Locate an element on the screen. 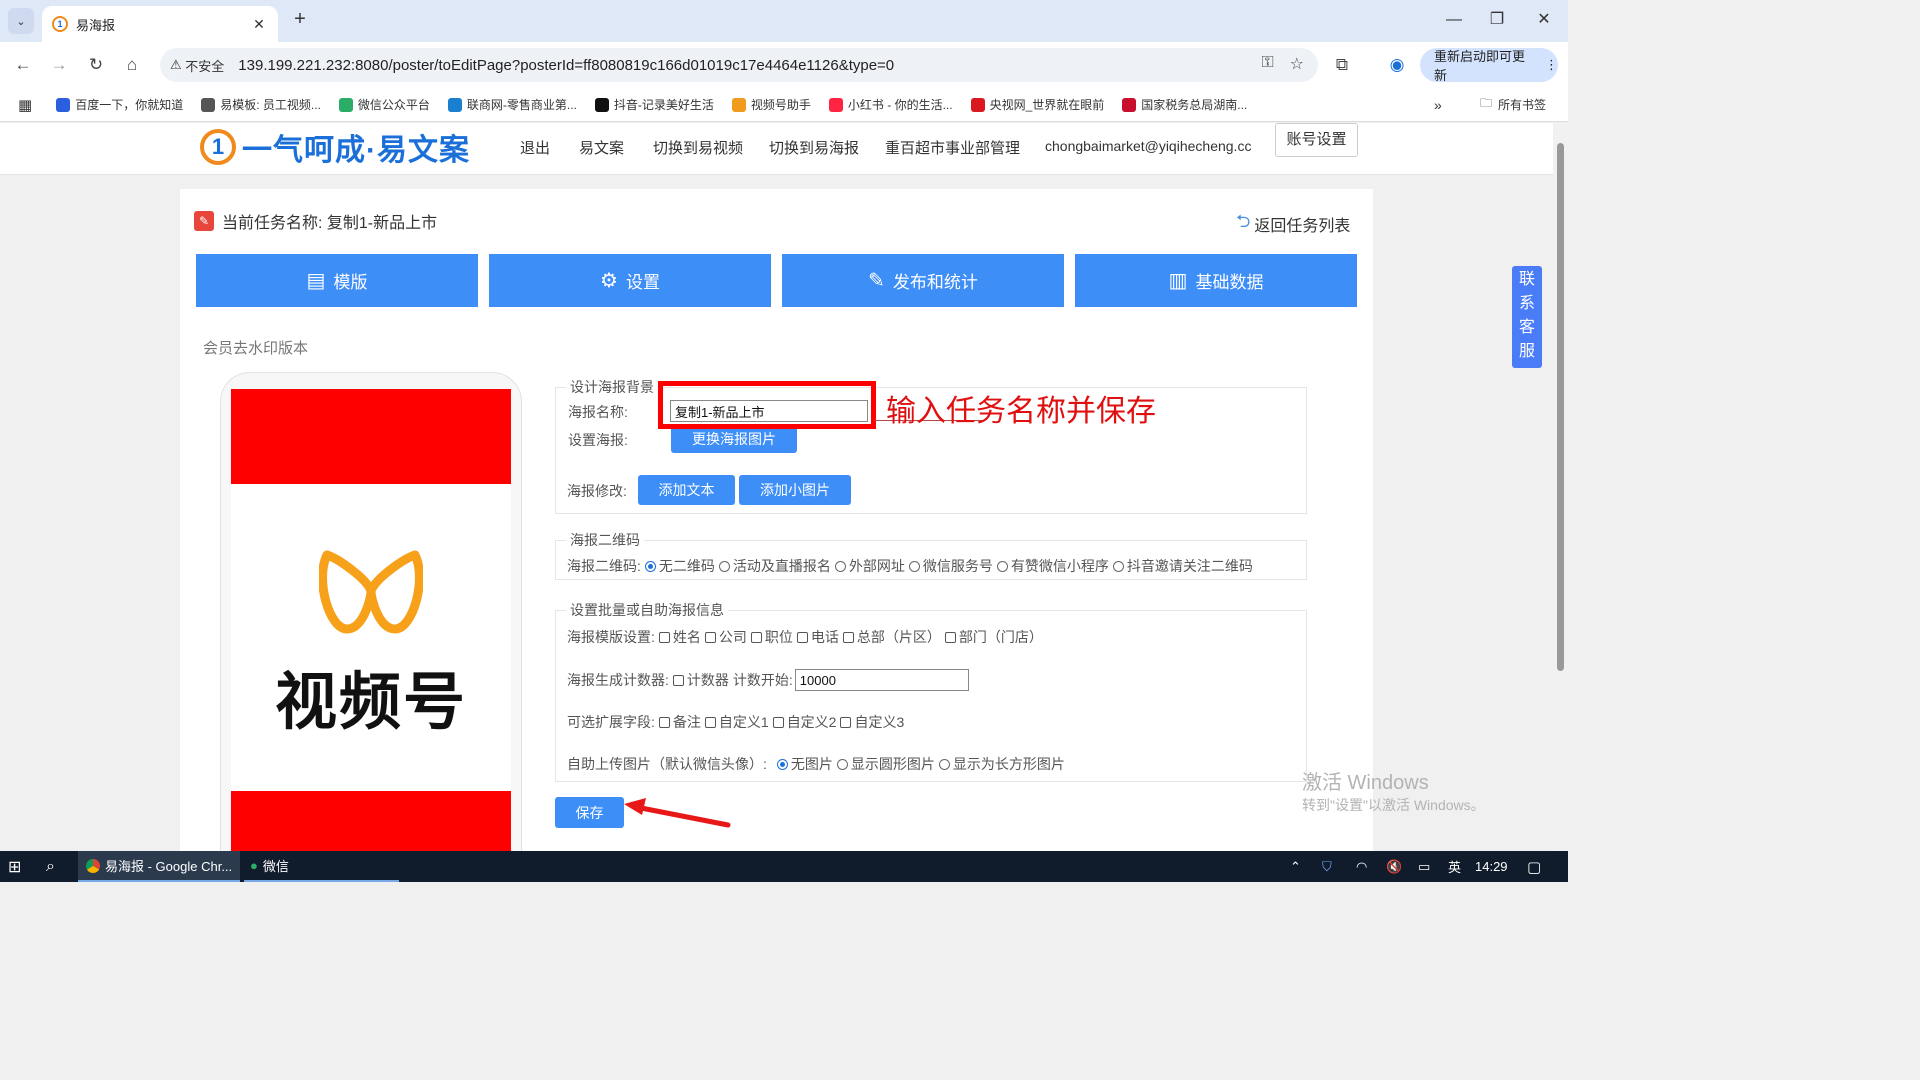 The height and width of the screenshot is (1080, 1920). more-bookmarks-icon: » is located at coordinates (1438, 105).